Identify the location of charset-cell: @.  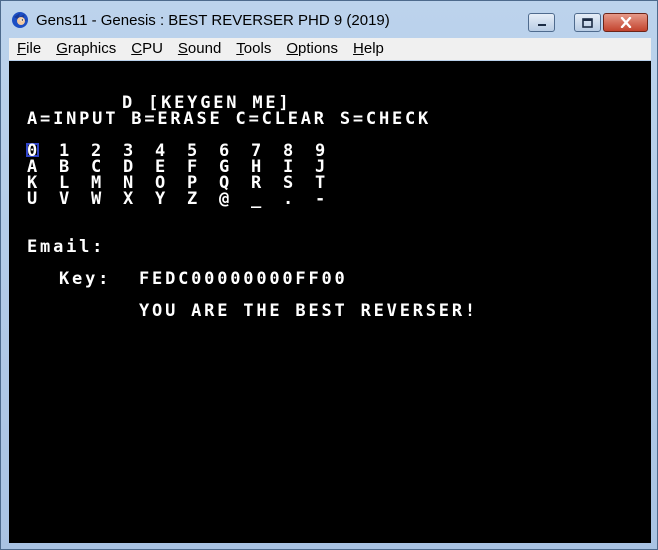
(235, 199).